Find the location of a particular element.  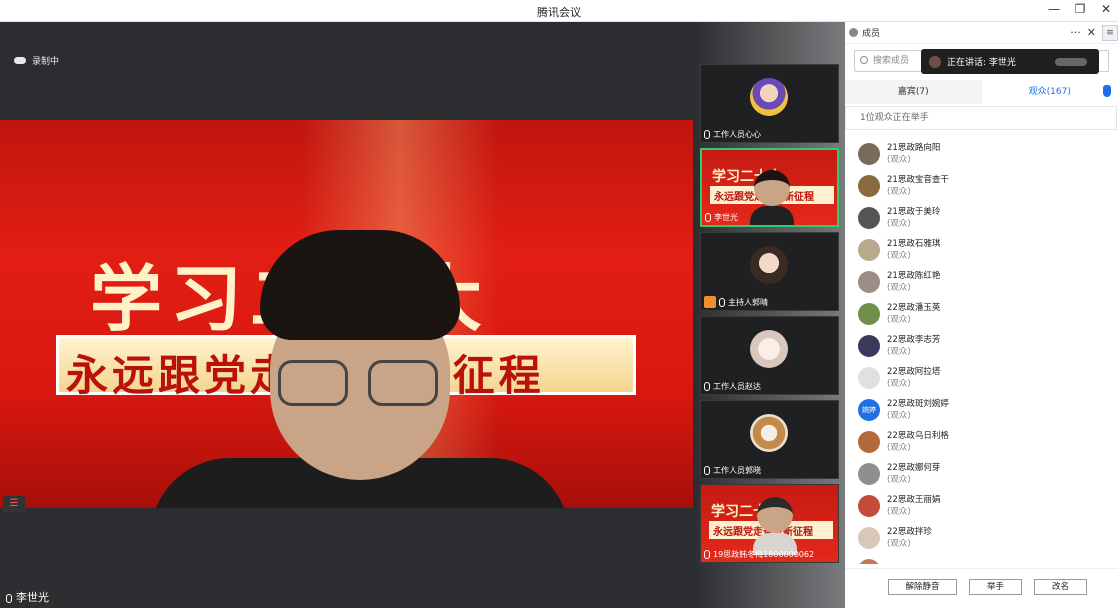

member-tabs: 嘉宾(7) 观众(167) is located at coordinates (981, 92).